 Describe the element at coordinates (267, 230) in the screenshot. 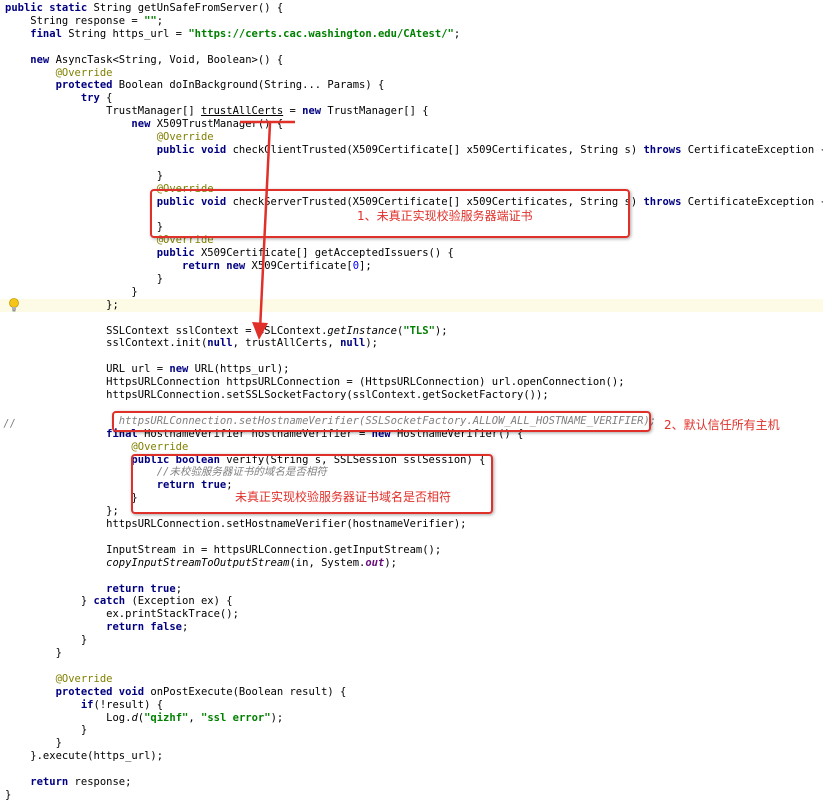

I see `annotation-arrow` at that location.